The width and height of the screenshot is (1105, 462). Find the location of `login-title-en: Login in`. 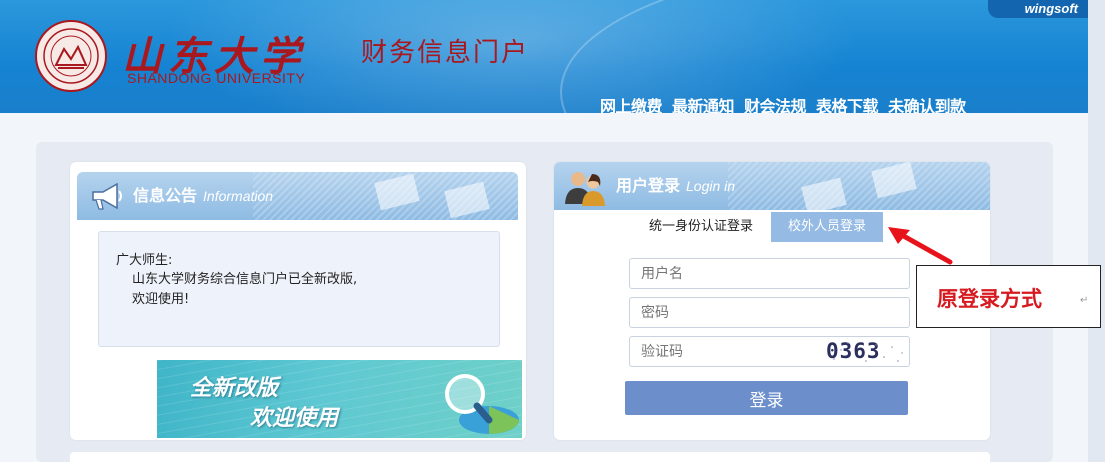

login-title-en: Login in is located at coordinates (711, 186).